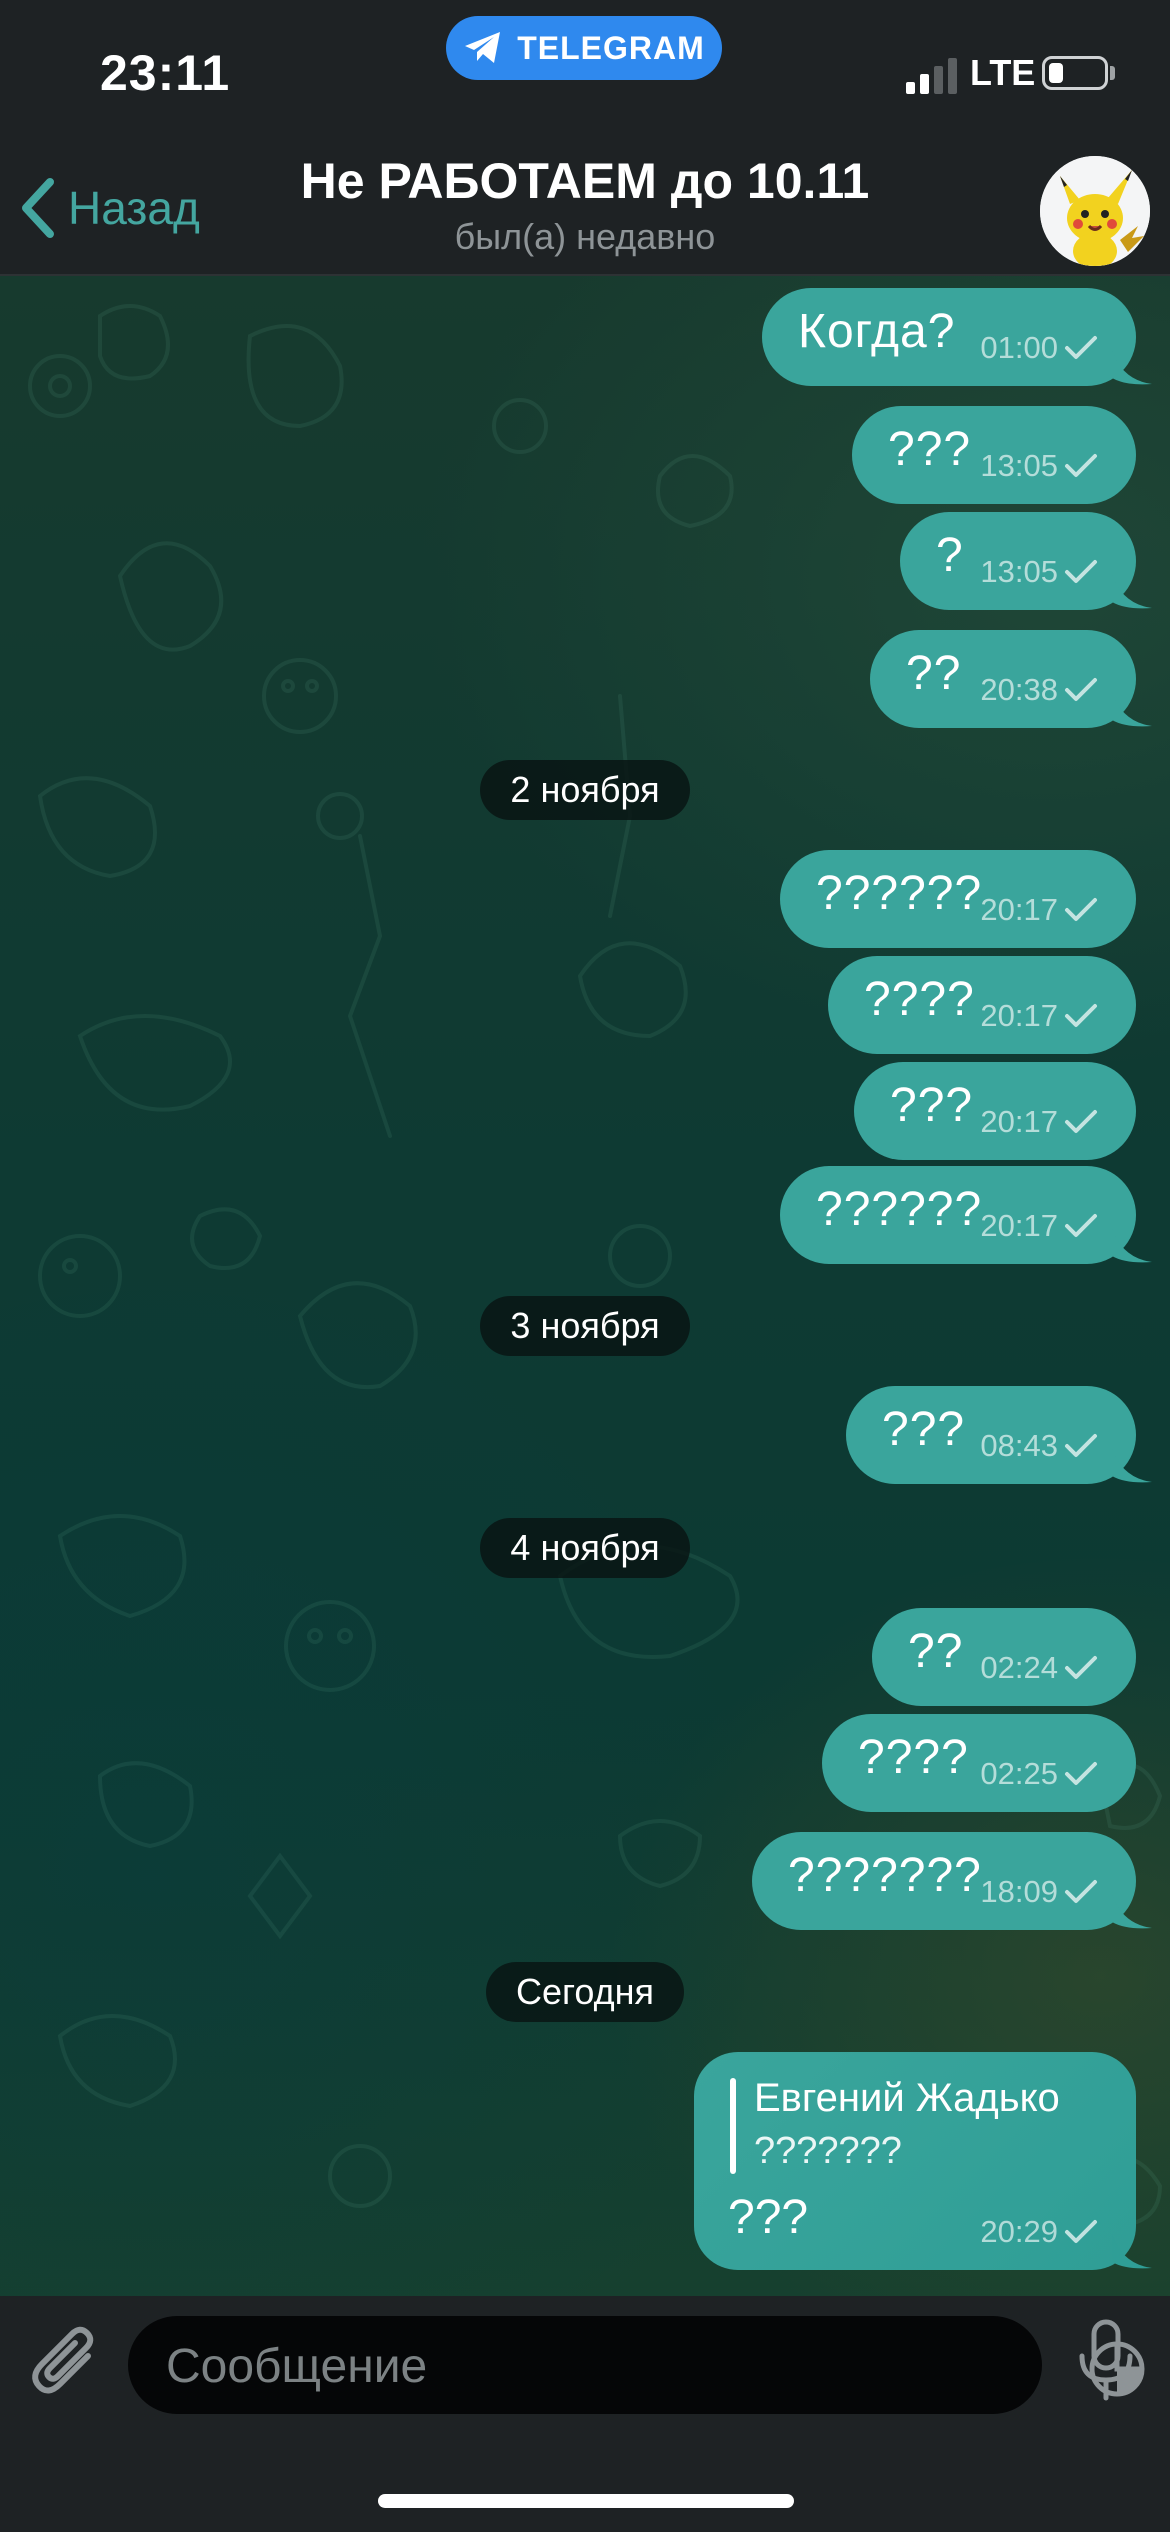 Image resolution: width=1170 pixels, height=2532 pixels. What do you see at coordinates (585, 1992) in the screenshot?
I see `date-separator: Сегодня` at bounding box center [585, 1992].